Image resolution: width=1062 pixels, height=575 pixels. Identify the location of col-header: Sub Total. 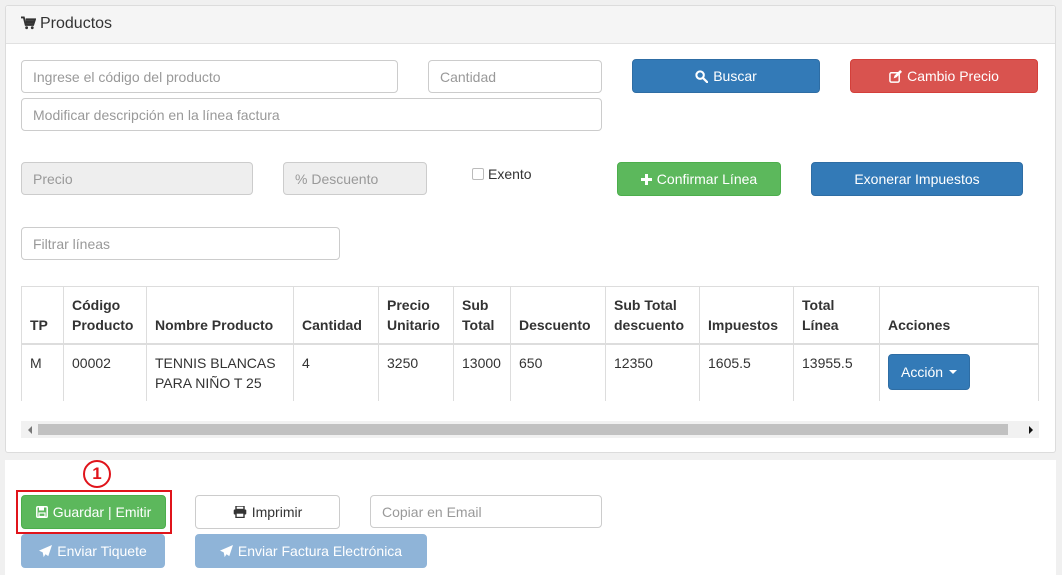
(482, 315).